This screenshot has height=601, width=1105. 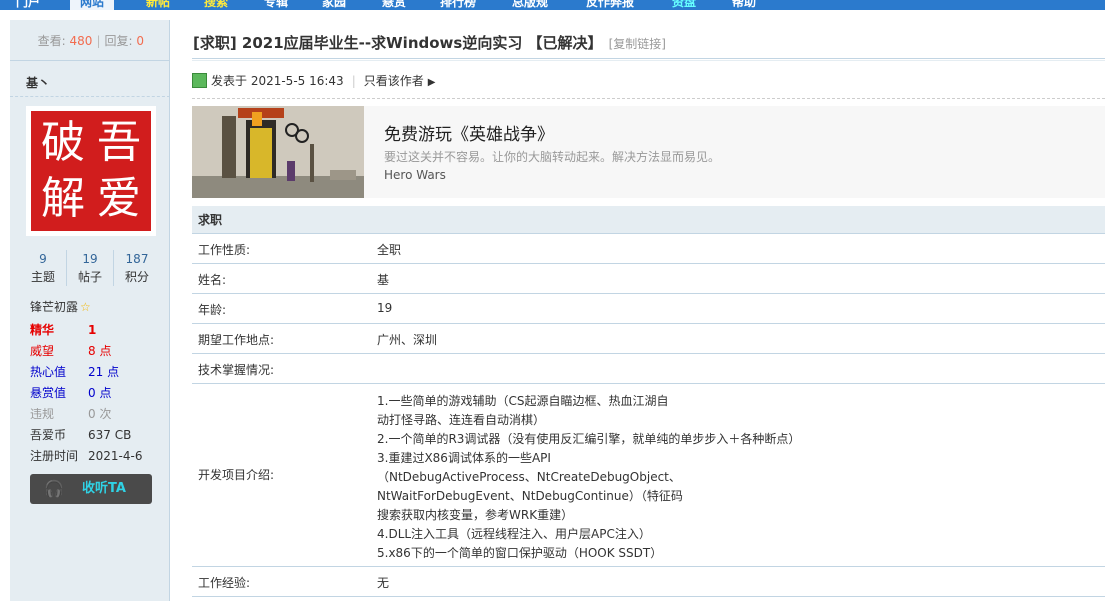 I want to click on counter-label: 帖子, so click(x=89, y=277).